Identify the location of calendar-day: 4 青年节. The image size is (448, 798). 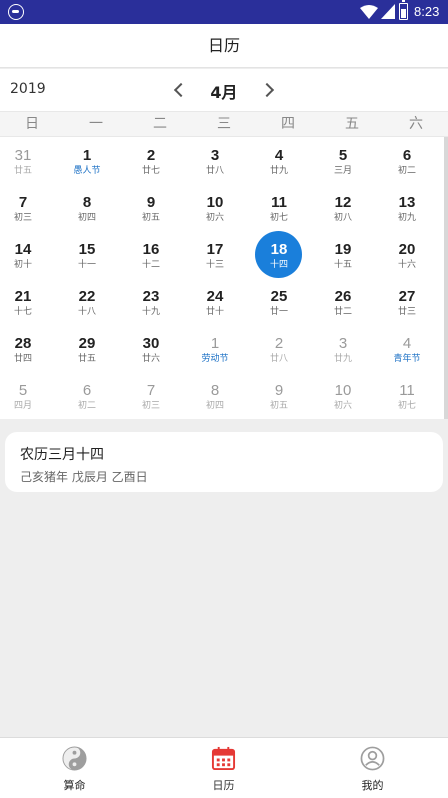
(407, 348).